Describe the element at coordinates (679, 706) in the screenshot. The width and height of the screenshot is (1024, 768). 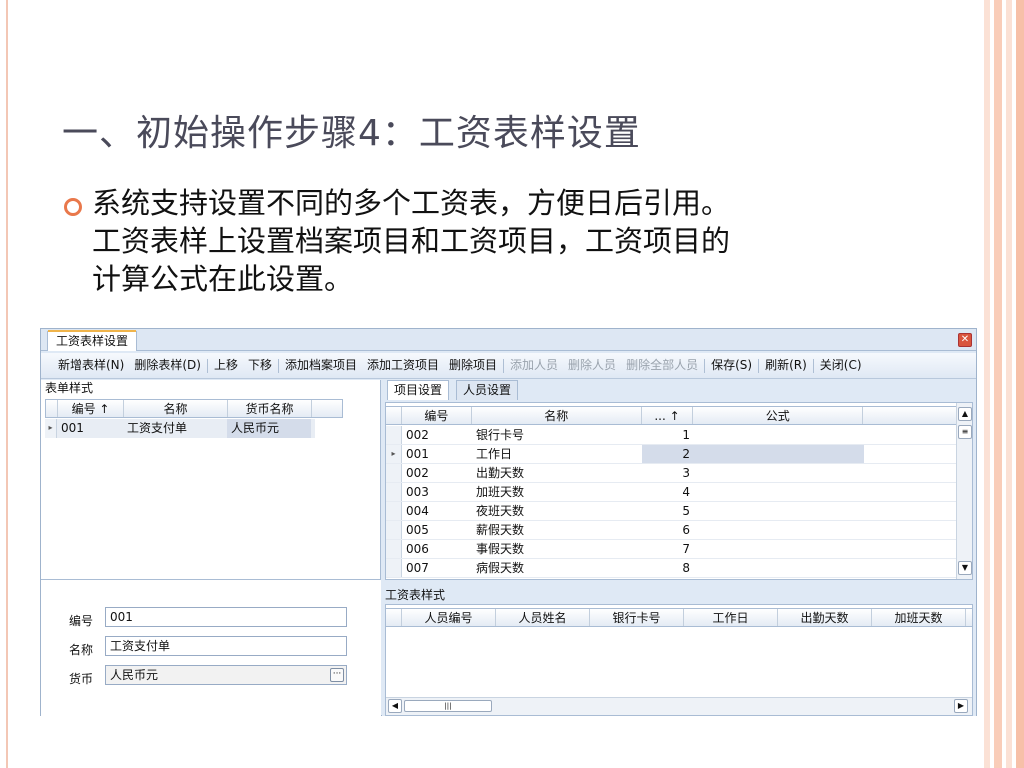
I see `horizontal-scrollbar: ◀ ||| ▶` at that location.